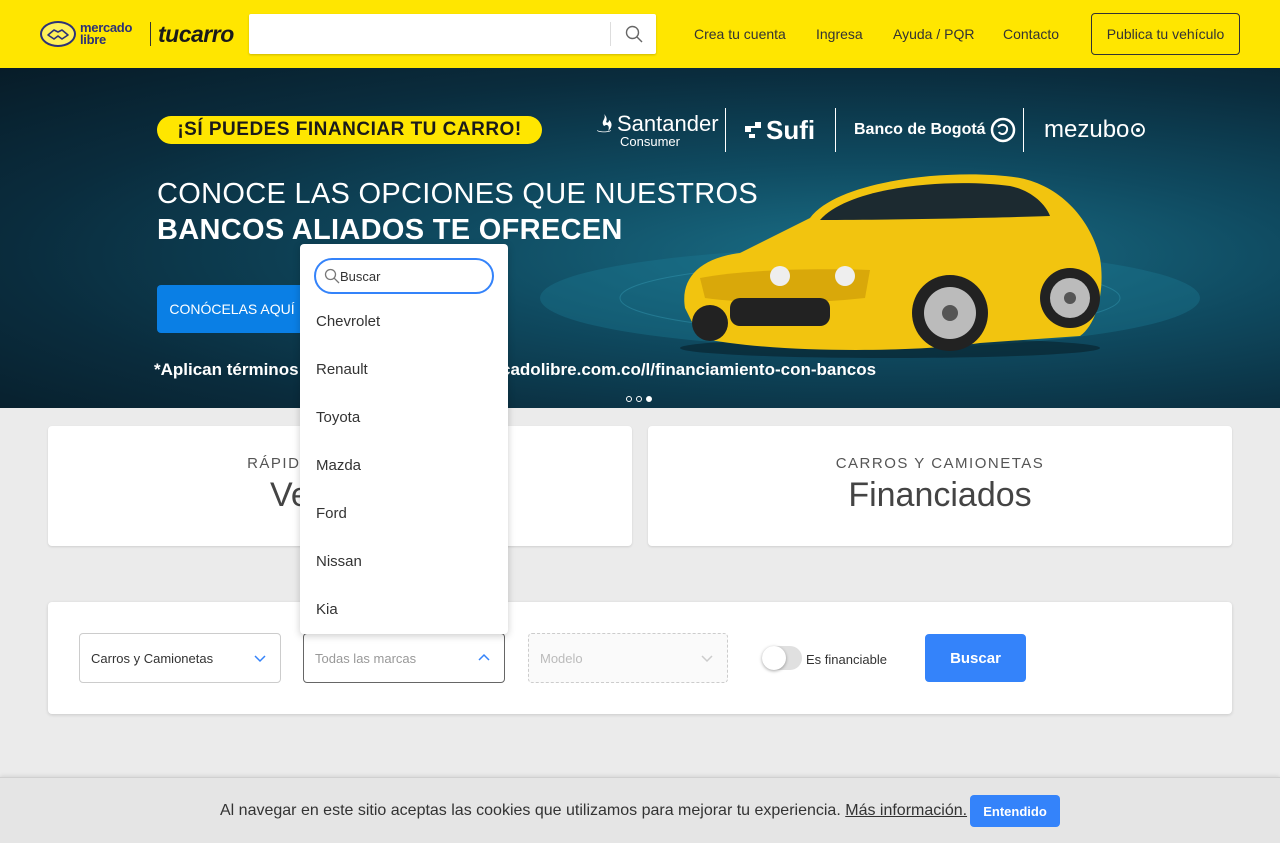 Image resolution: width=1280 pixels, height=843 pixels. I want to click on header-search-input, so click(429, 34).